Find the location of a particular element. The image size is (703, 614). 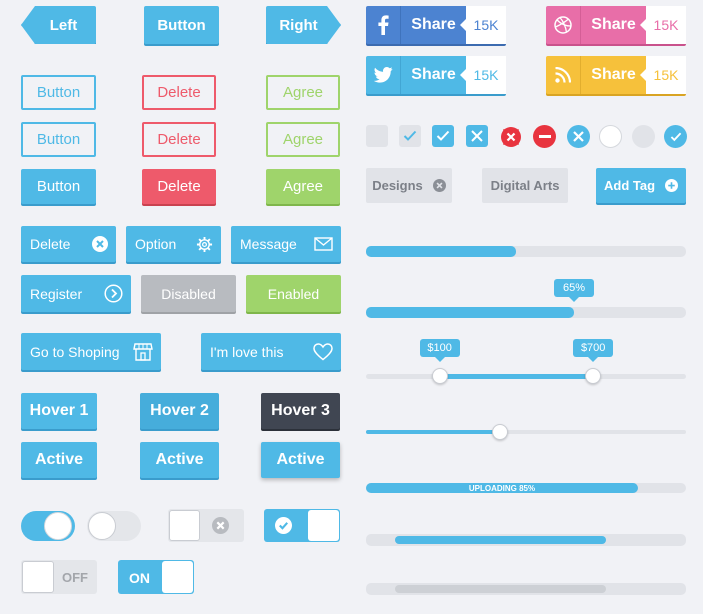

slider-track is located at coordinates (526, 432).